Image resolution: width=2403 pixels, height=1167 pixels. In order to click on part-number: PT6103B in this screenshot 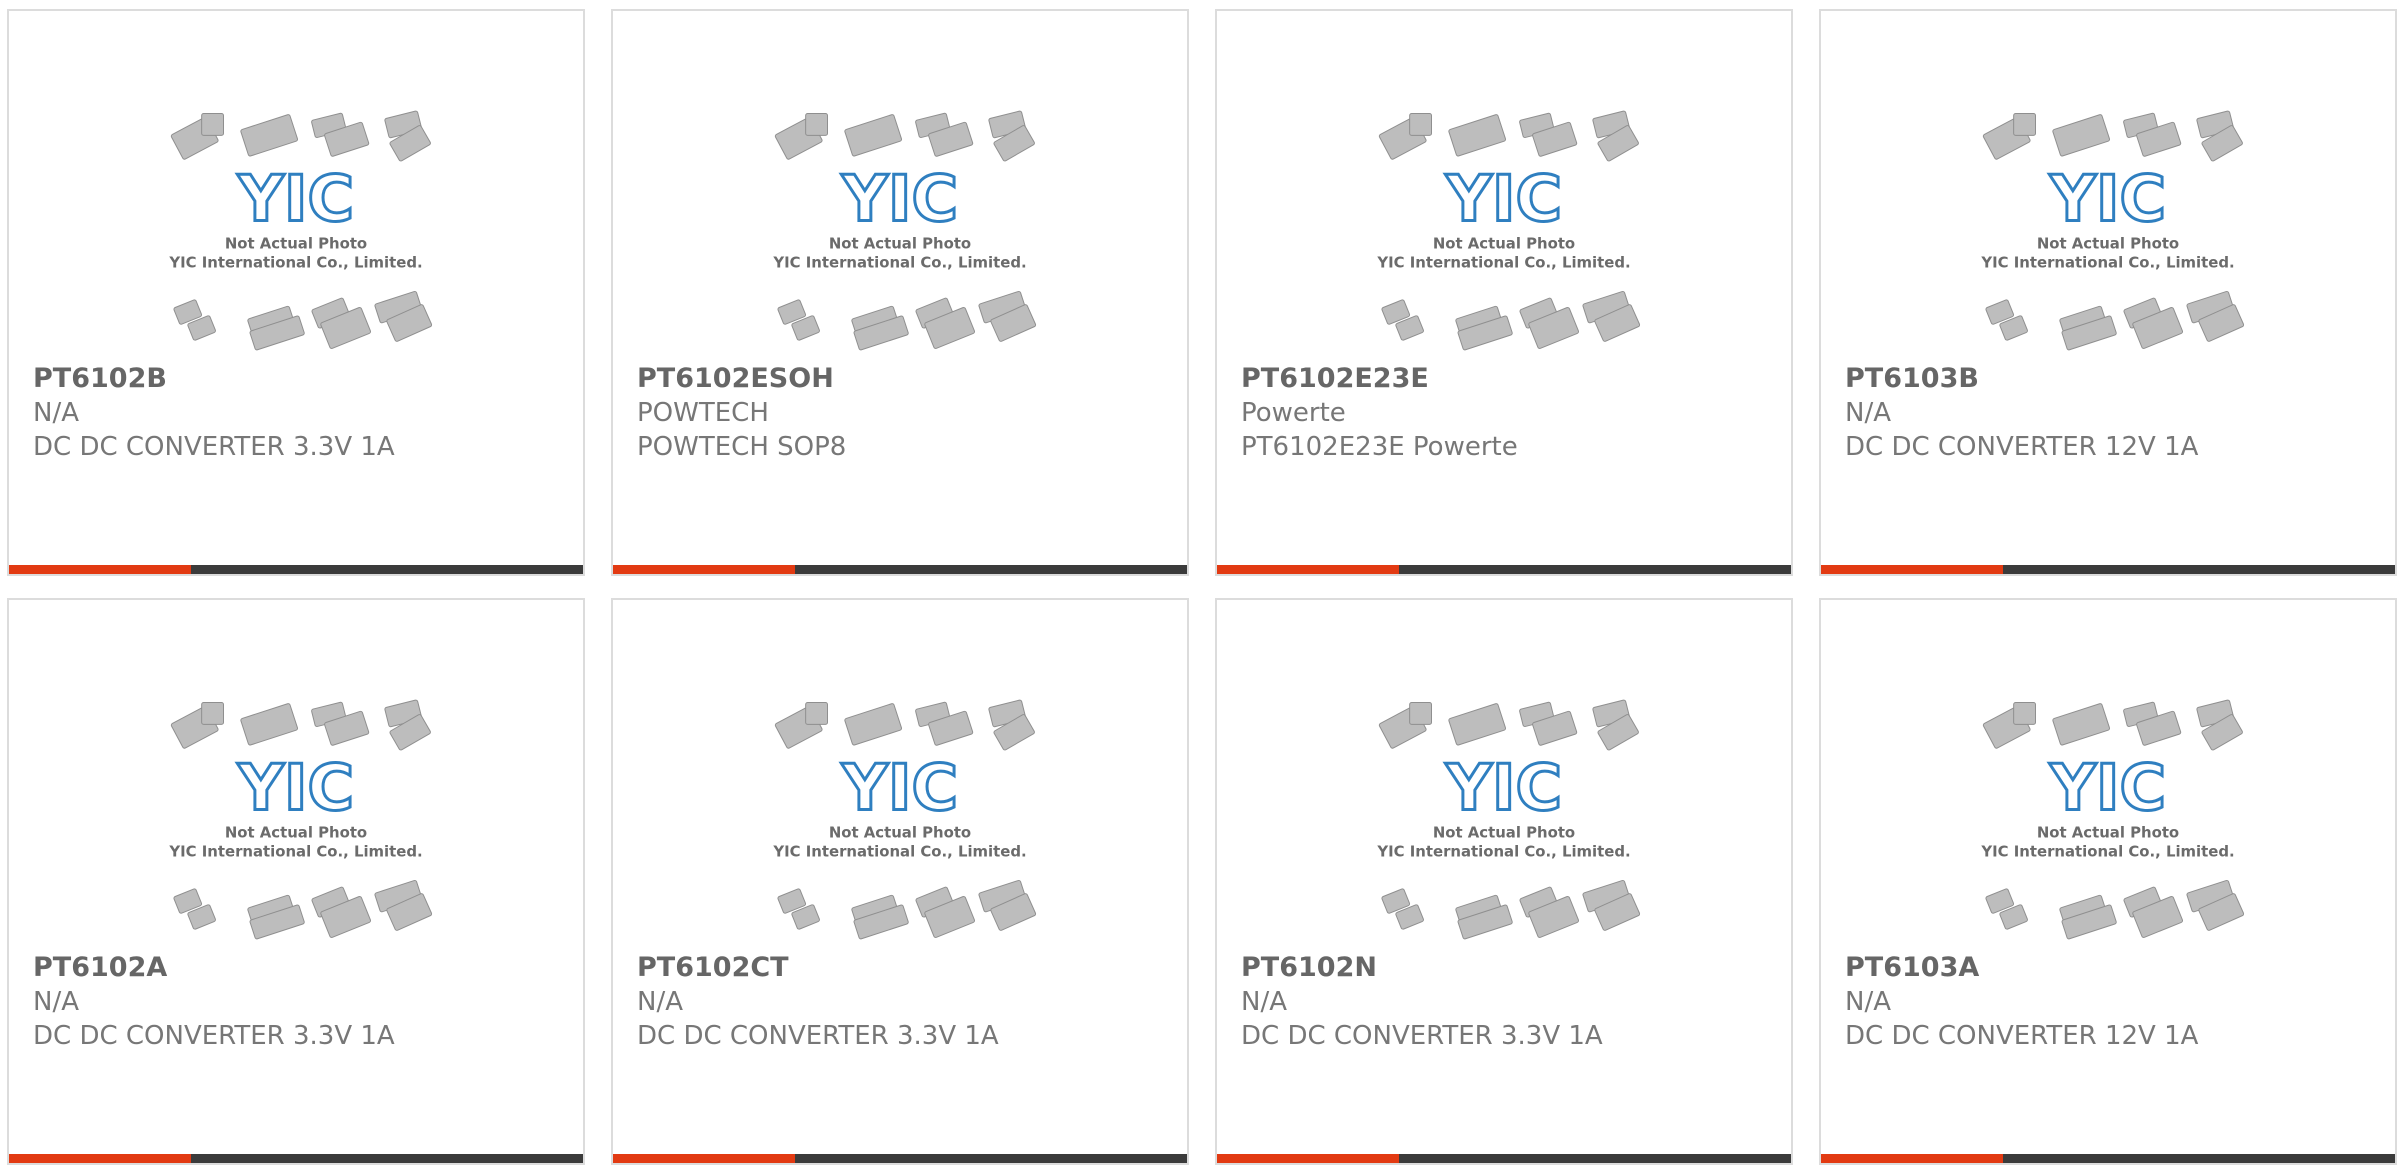, I will do `click(2112, 378)`.